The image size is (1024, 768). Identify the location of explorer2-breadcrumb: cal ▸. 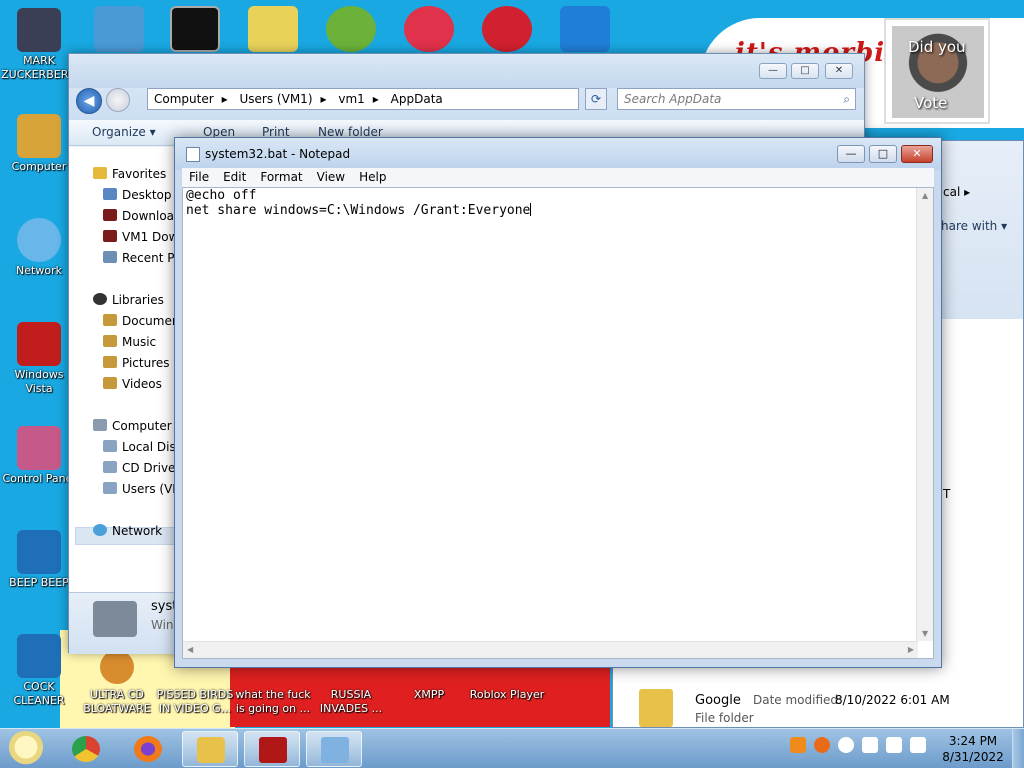
(956, 192).